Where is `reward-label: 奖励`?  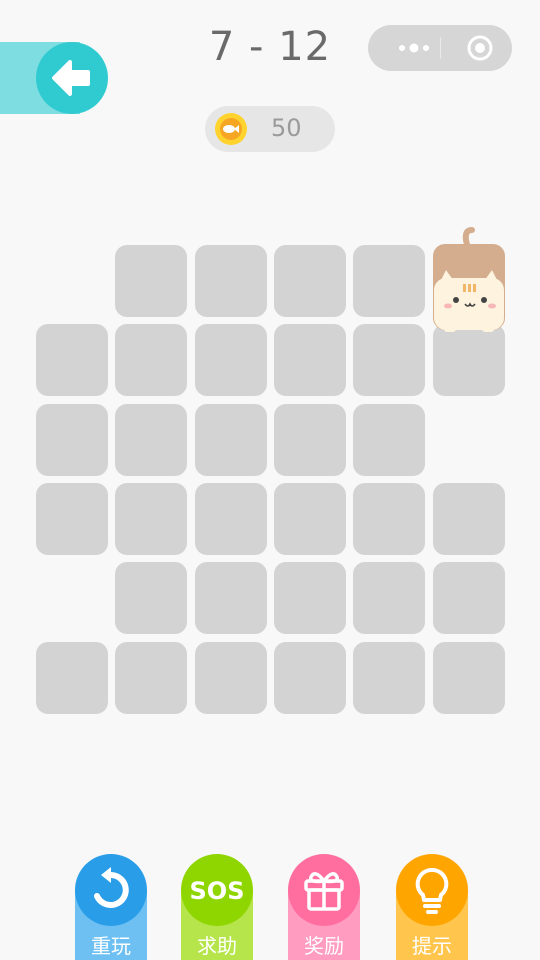 reward-label: 奖励 is located at coordinates (324, 946).